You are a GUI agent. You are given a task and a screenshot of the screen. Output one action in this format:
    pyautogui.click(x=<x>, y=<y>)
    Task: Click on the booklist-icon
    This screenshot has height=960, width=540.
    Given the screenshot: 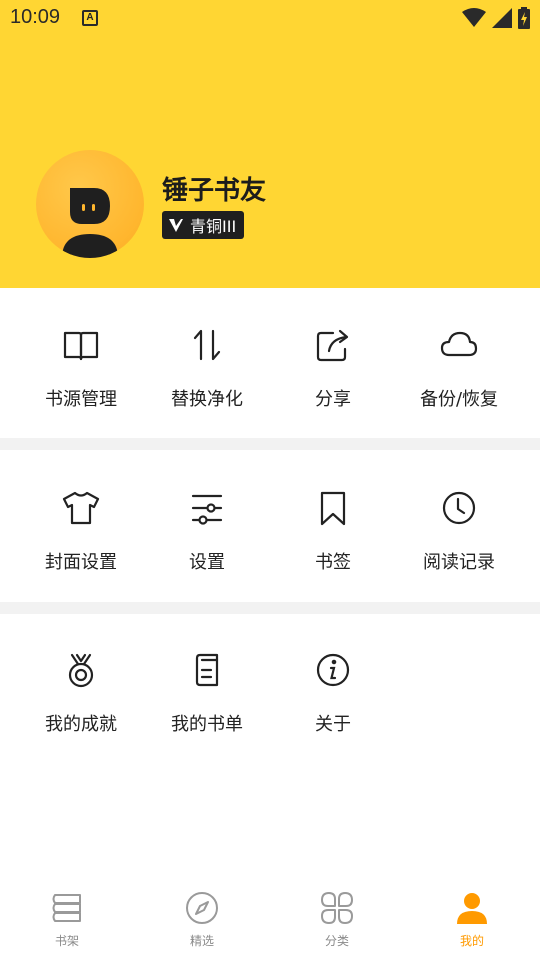 What is the action you would take?
    pyautogui.click(x=207, y=670)
    